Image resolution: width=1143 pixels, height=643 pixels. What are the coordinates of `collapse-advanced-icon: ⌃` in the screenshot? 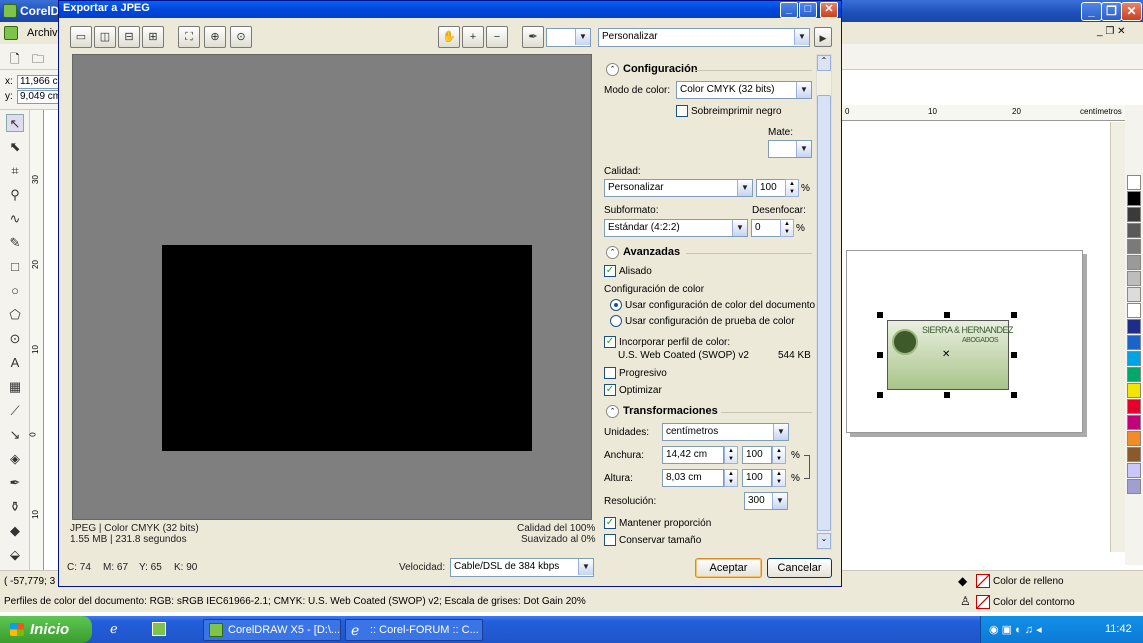 It's located at (612, 252).